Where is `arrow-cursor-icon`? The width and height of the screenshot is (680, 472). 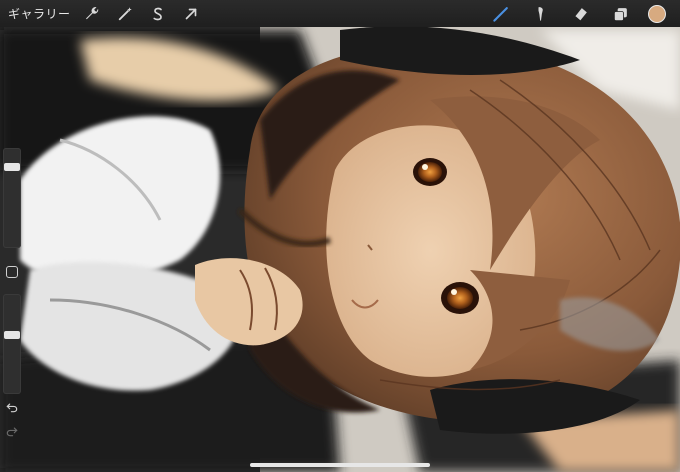
arrow-cursor-icon is located at coordinates (190, 13).